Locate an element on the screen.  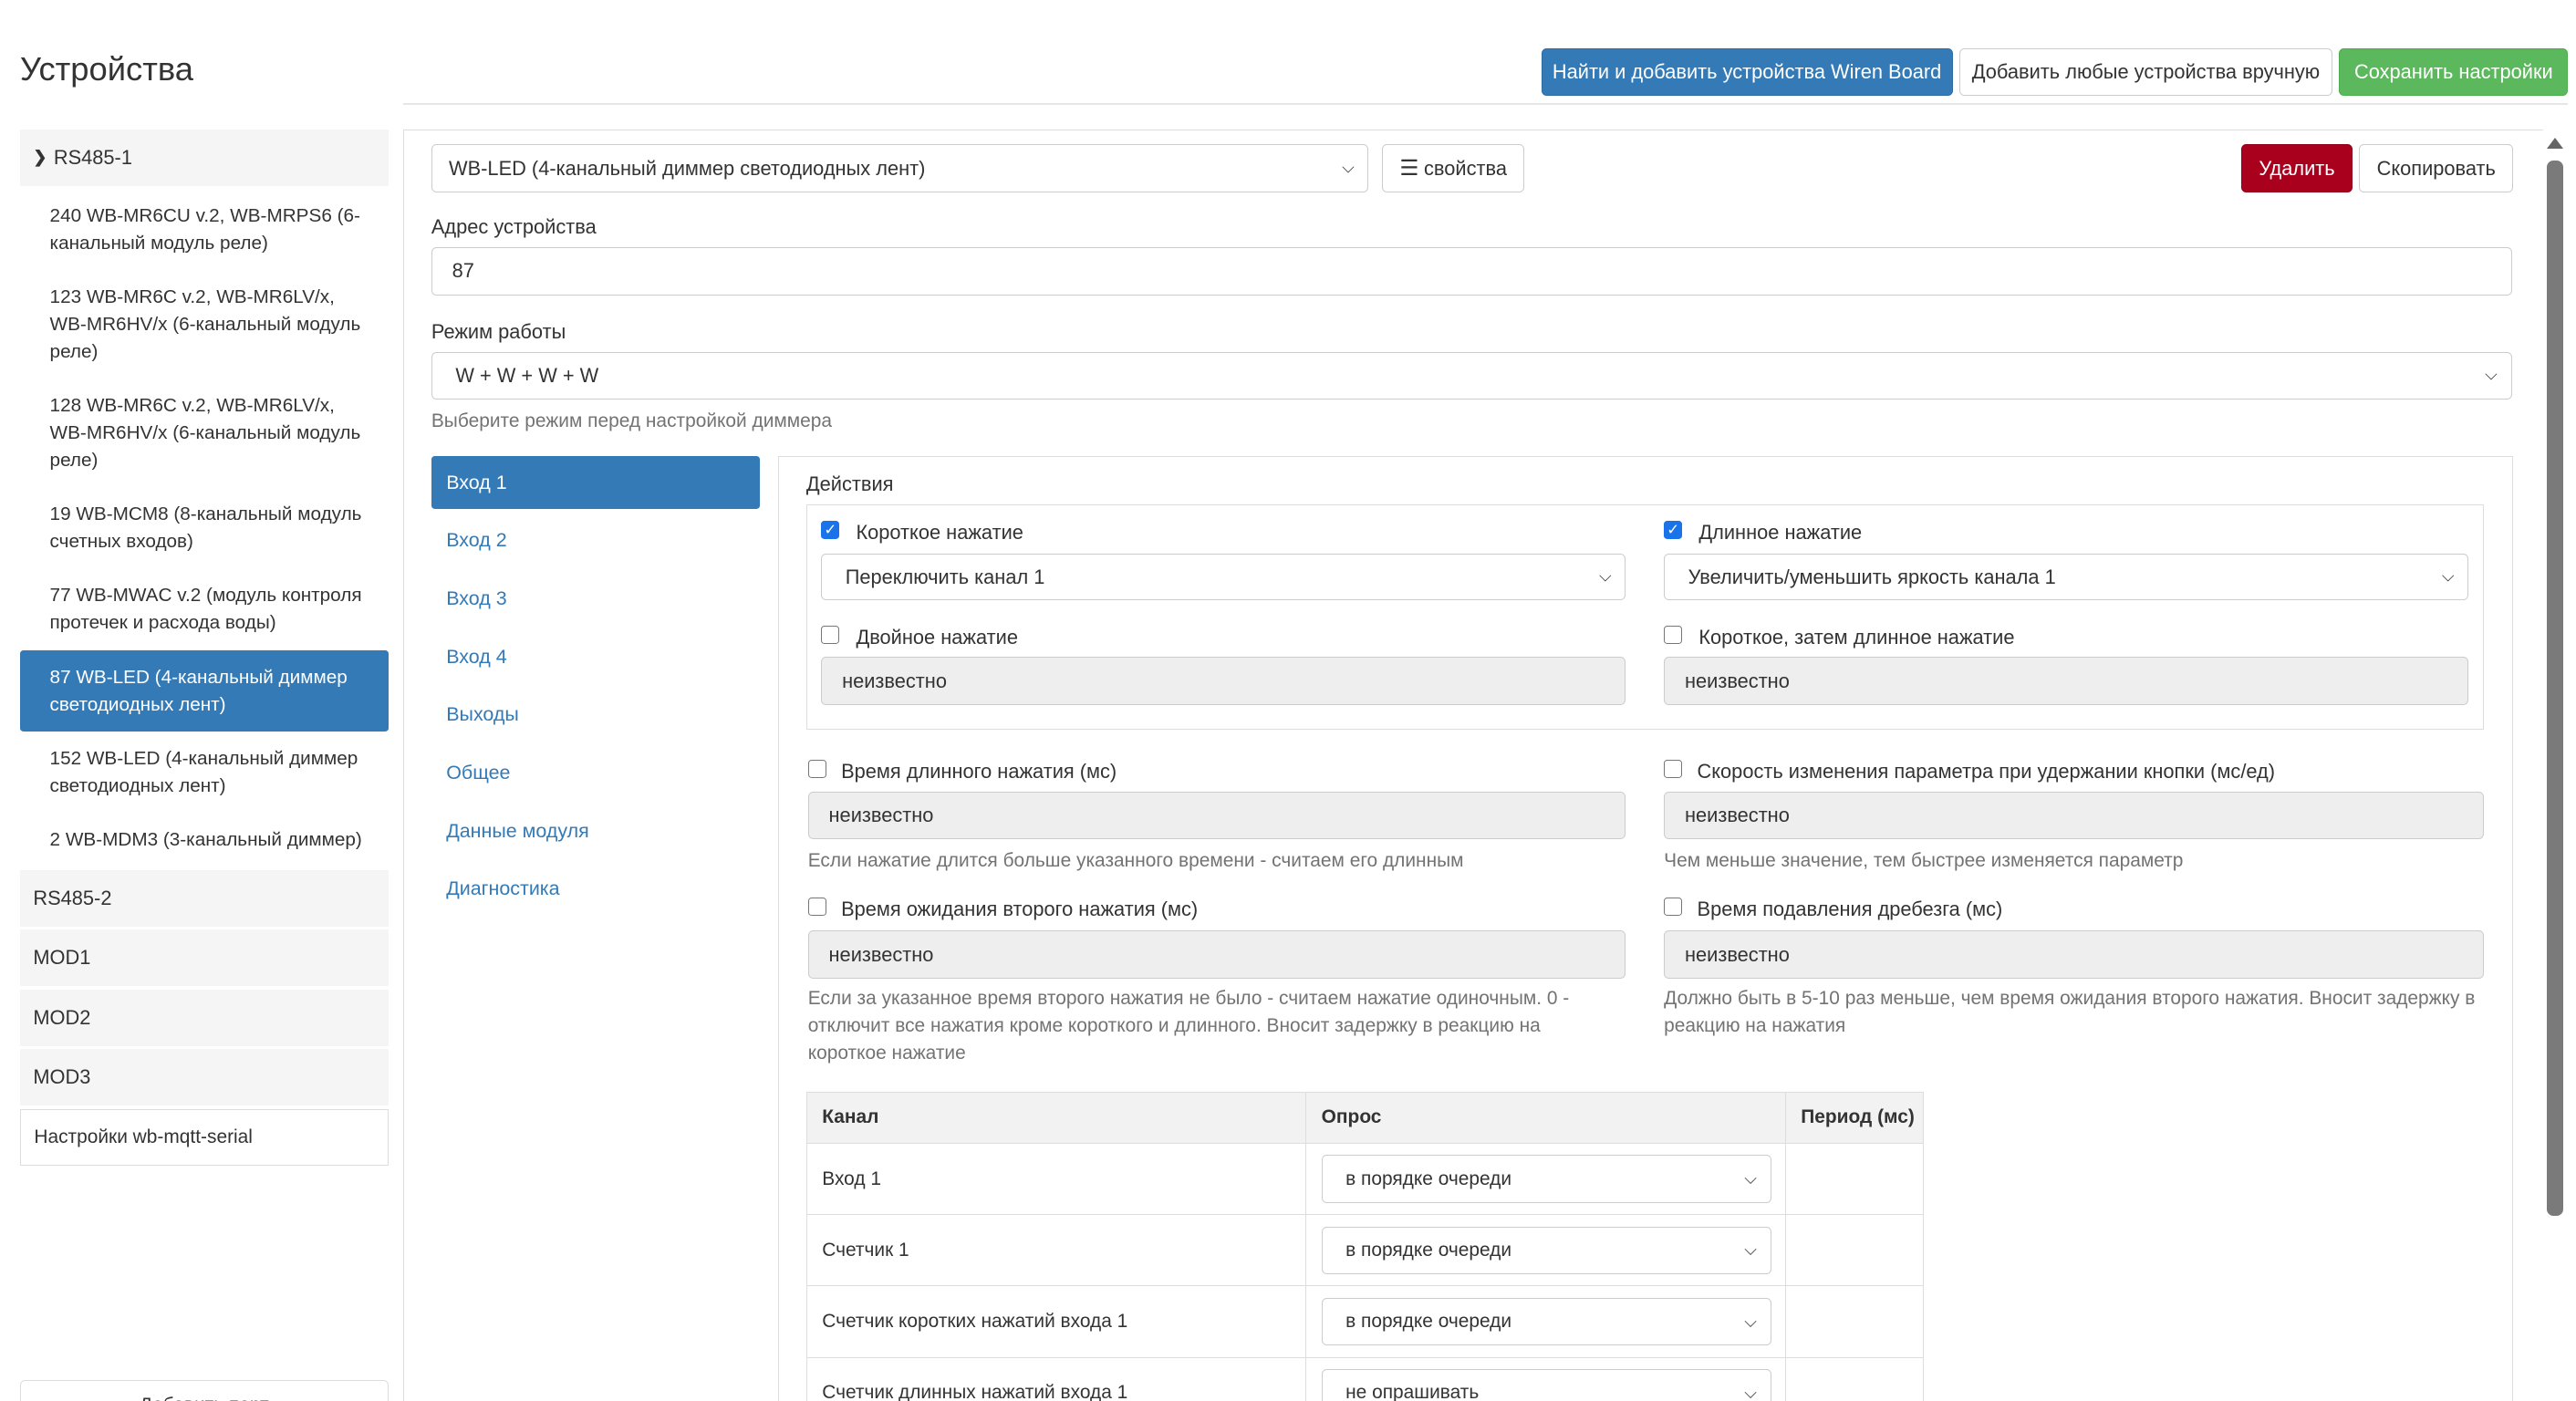
short-press-value: Переключить канал 1 is located at coordinates (945, 576).